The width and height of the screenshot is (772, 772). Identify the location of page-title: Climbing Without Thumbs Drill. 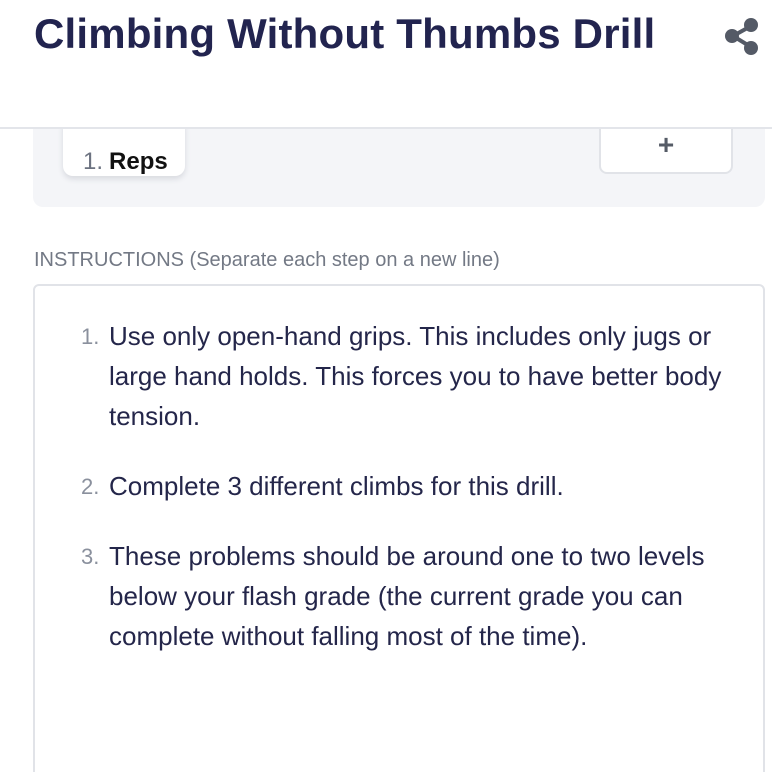
(345, 33).